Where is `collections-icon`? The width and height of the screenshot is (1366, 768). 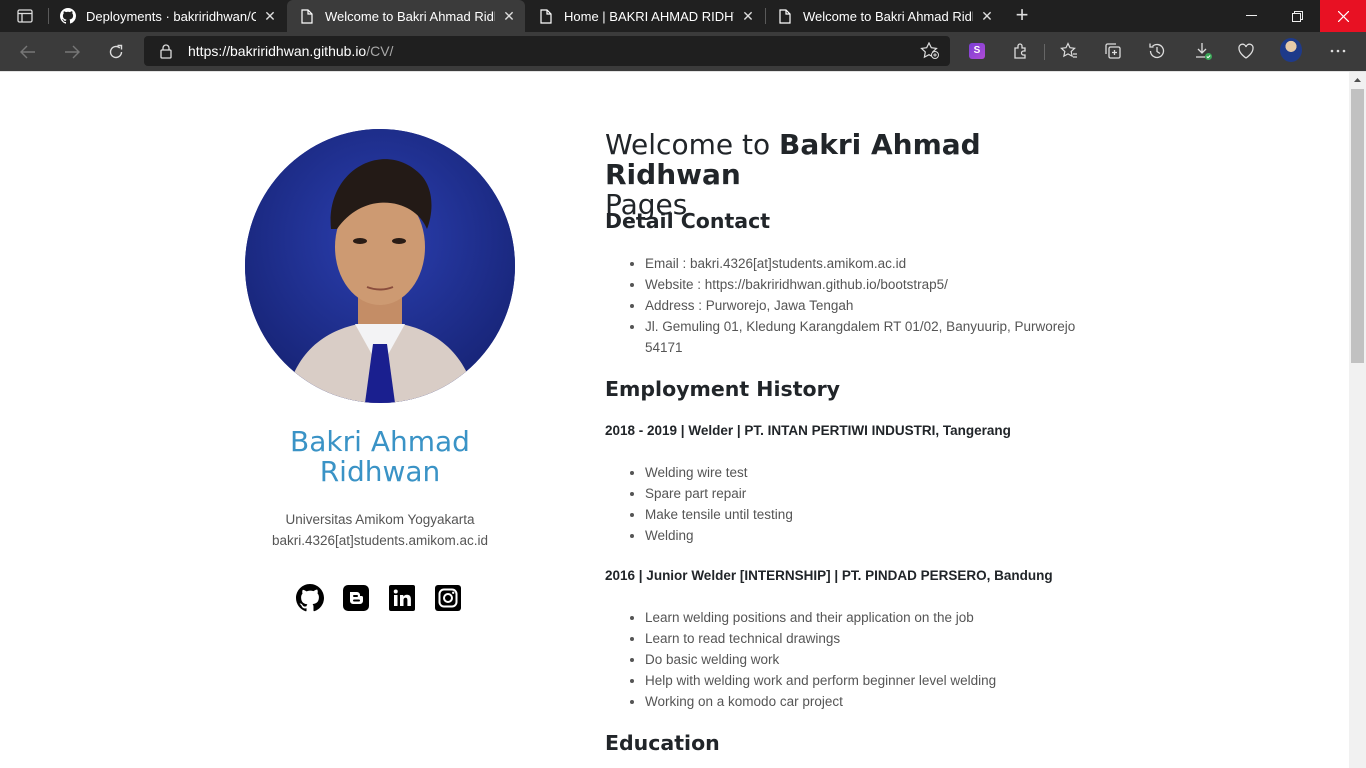 collections-icon is located at coordinates (1113, 51).